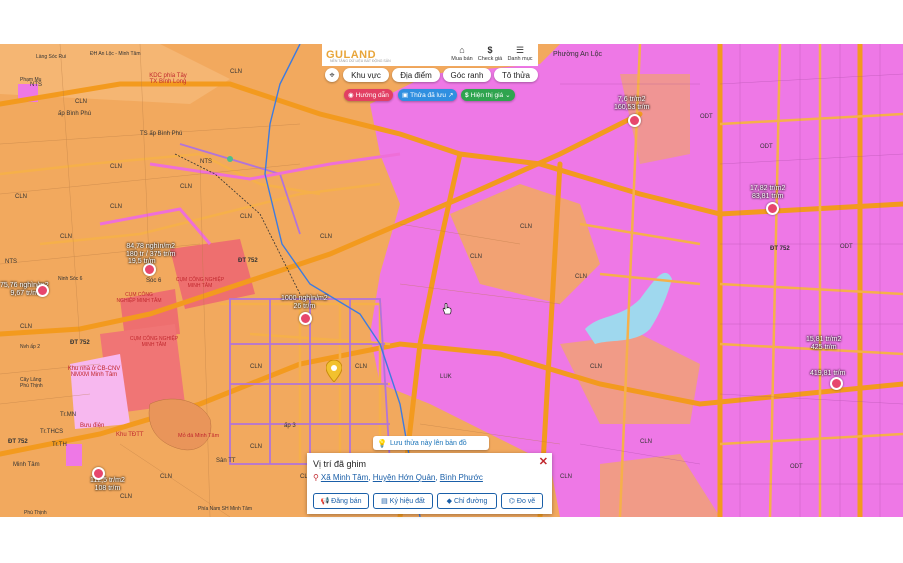 This screenshot has width=903, height=563. I want to click on map-label-zone: Cây Lăng Phú Thịnh, so click(31, 383).